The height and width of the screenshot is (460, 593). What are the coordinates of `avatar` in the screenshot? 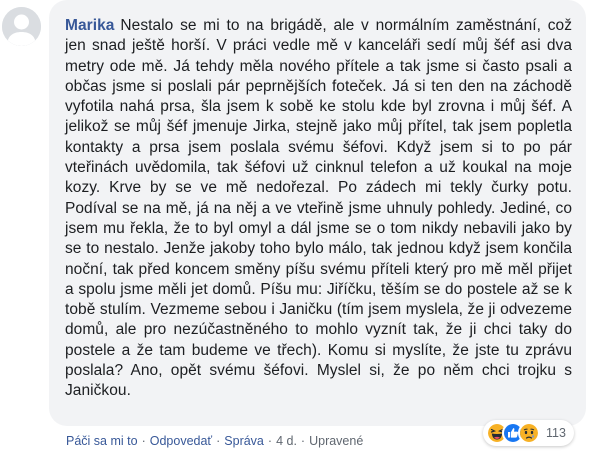 It's located at (21, 26).